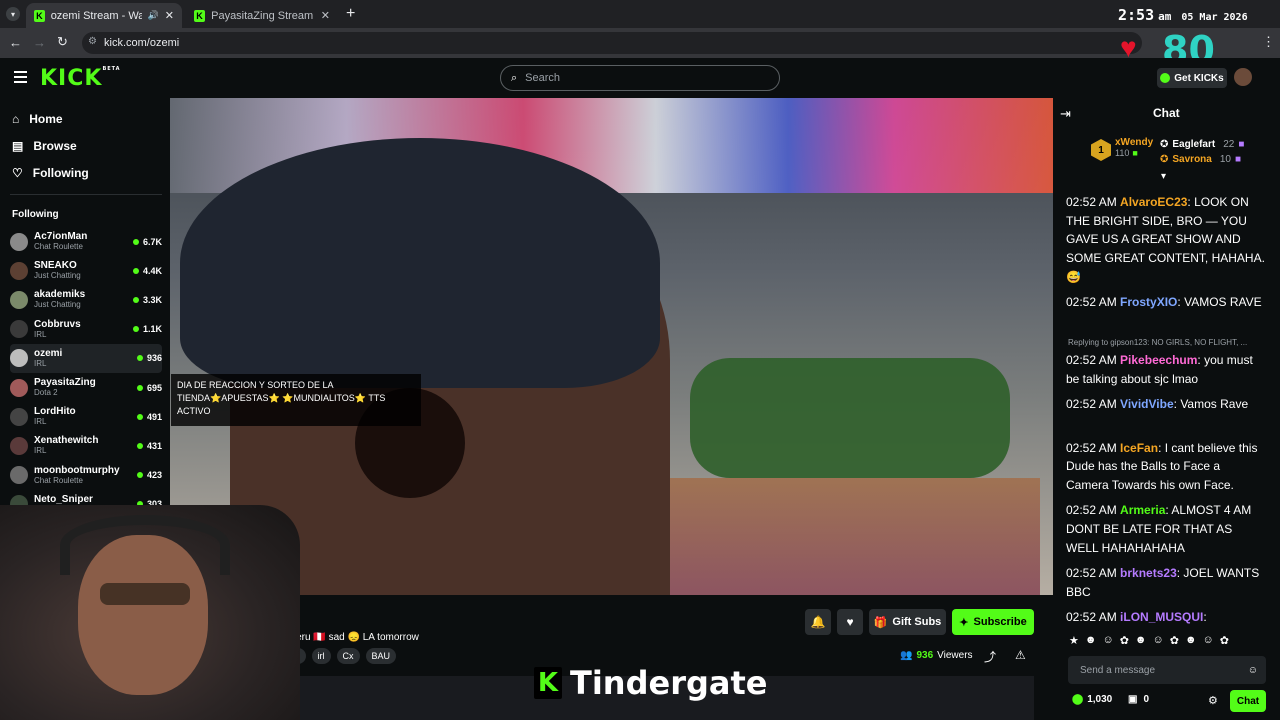  Describe the element at coordinates (850, 622) in the screenshot. I see `follow-button: ♥` at that location.